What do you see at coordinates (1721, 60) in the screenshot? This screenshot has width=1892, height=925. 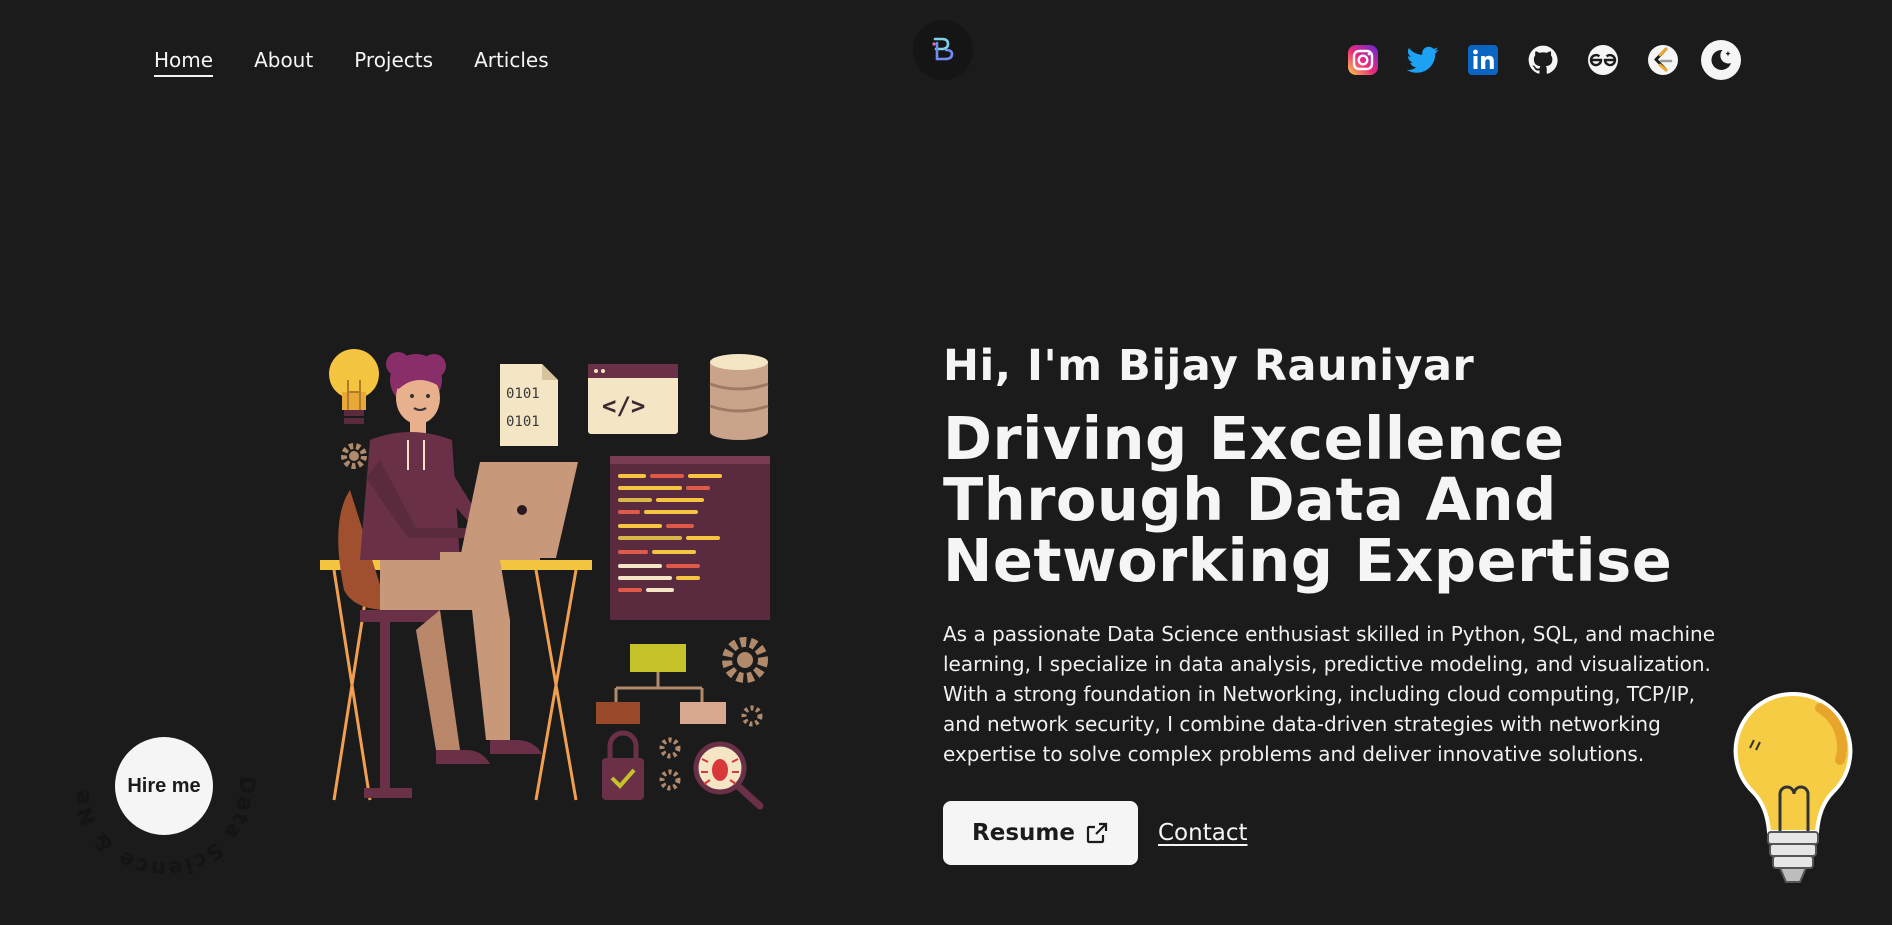 I see `moon-icon` at bounding box center [1721, 60].